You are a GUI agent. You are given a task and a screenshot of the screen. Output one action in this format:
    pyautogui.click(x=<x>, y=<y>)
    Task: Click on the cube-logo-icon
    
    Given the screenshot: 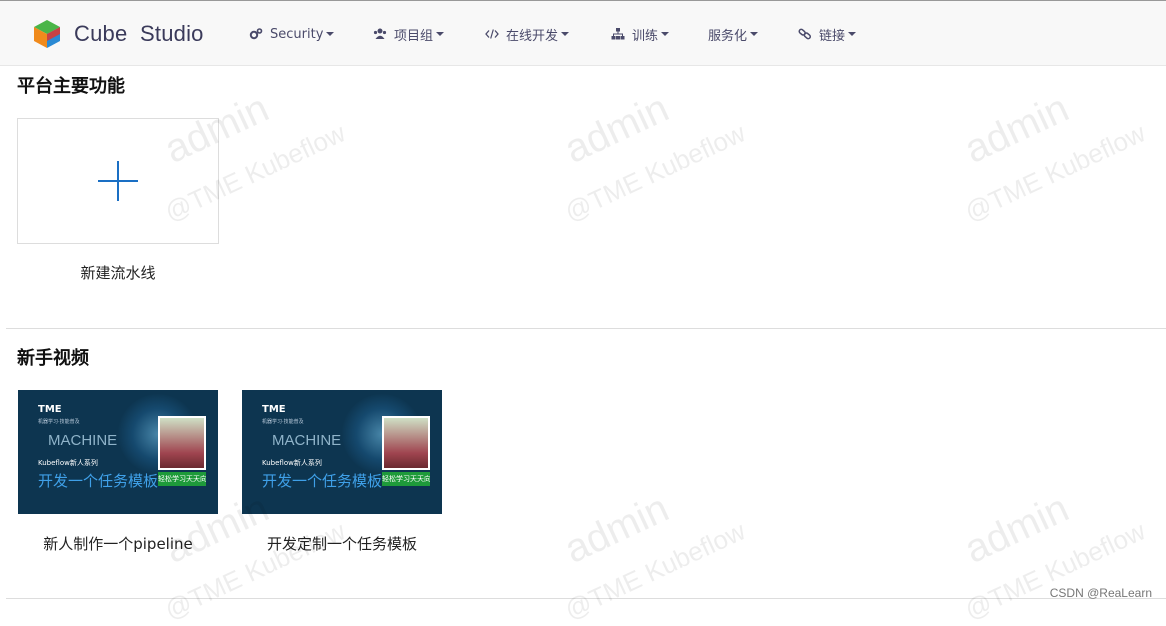 What is the action you would take?
    pyautogui.click(x=47, y=34)
    